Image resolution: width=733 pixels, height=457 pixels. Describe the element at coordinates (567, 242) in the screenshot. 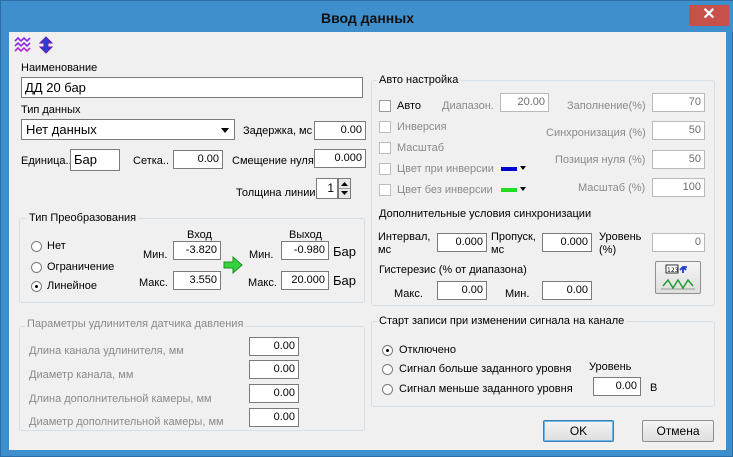

I see `skip-input: 0.000` at that location.